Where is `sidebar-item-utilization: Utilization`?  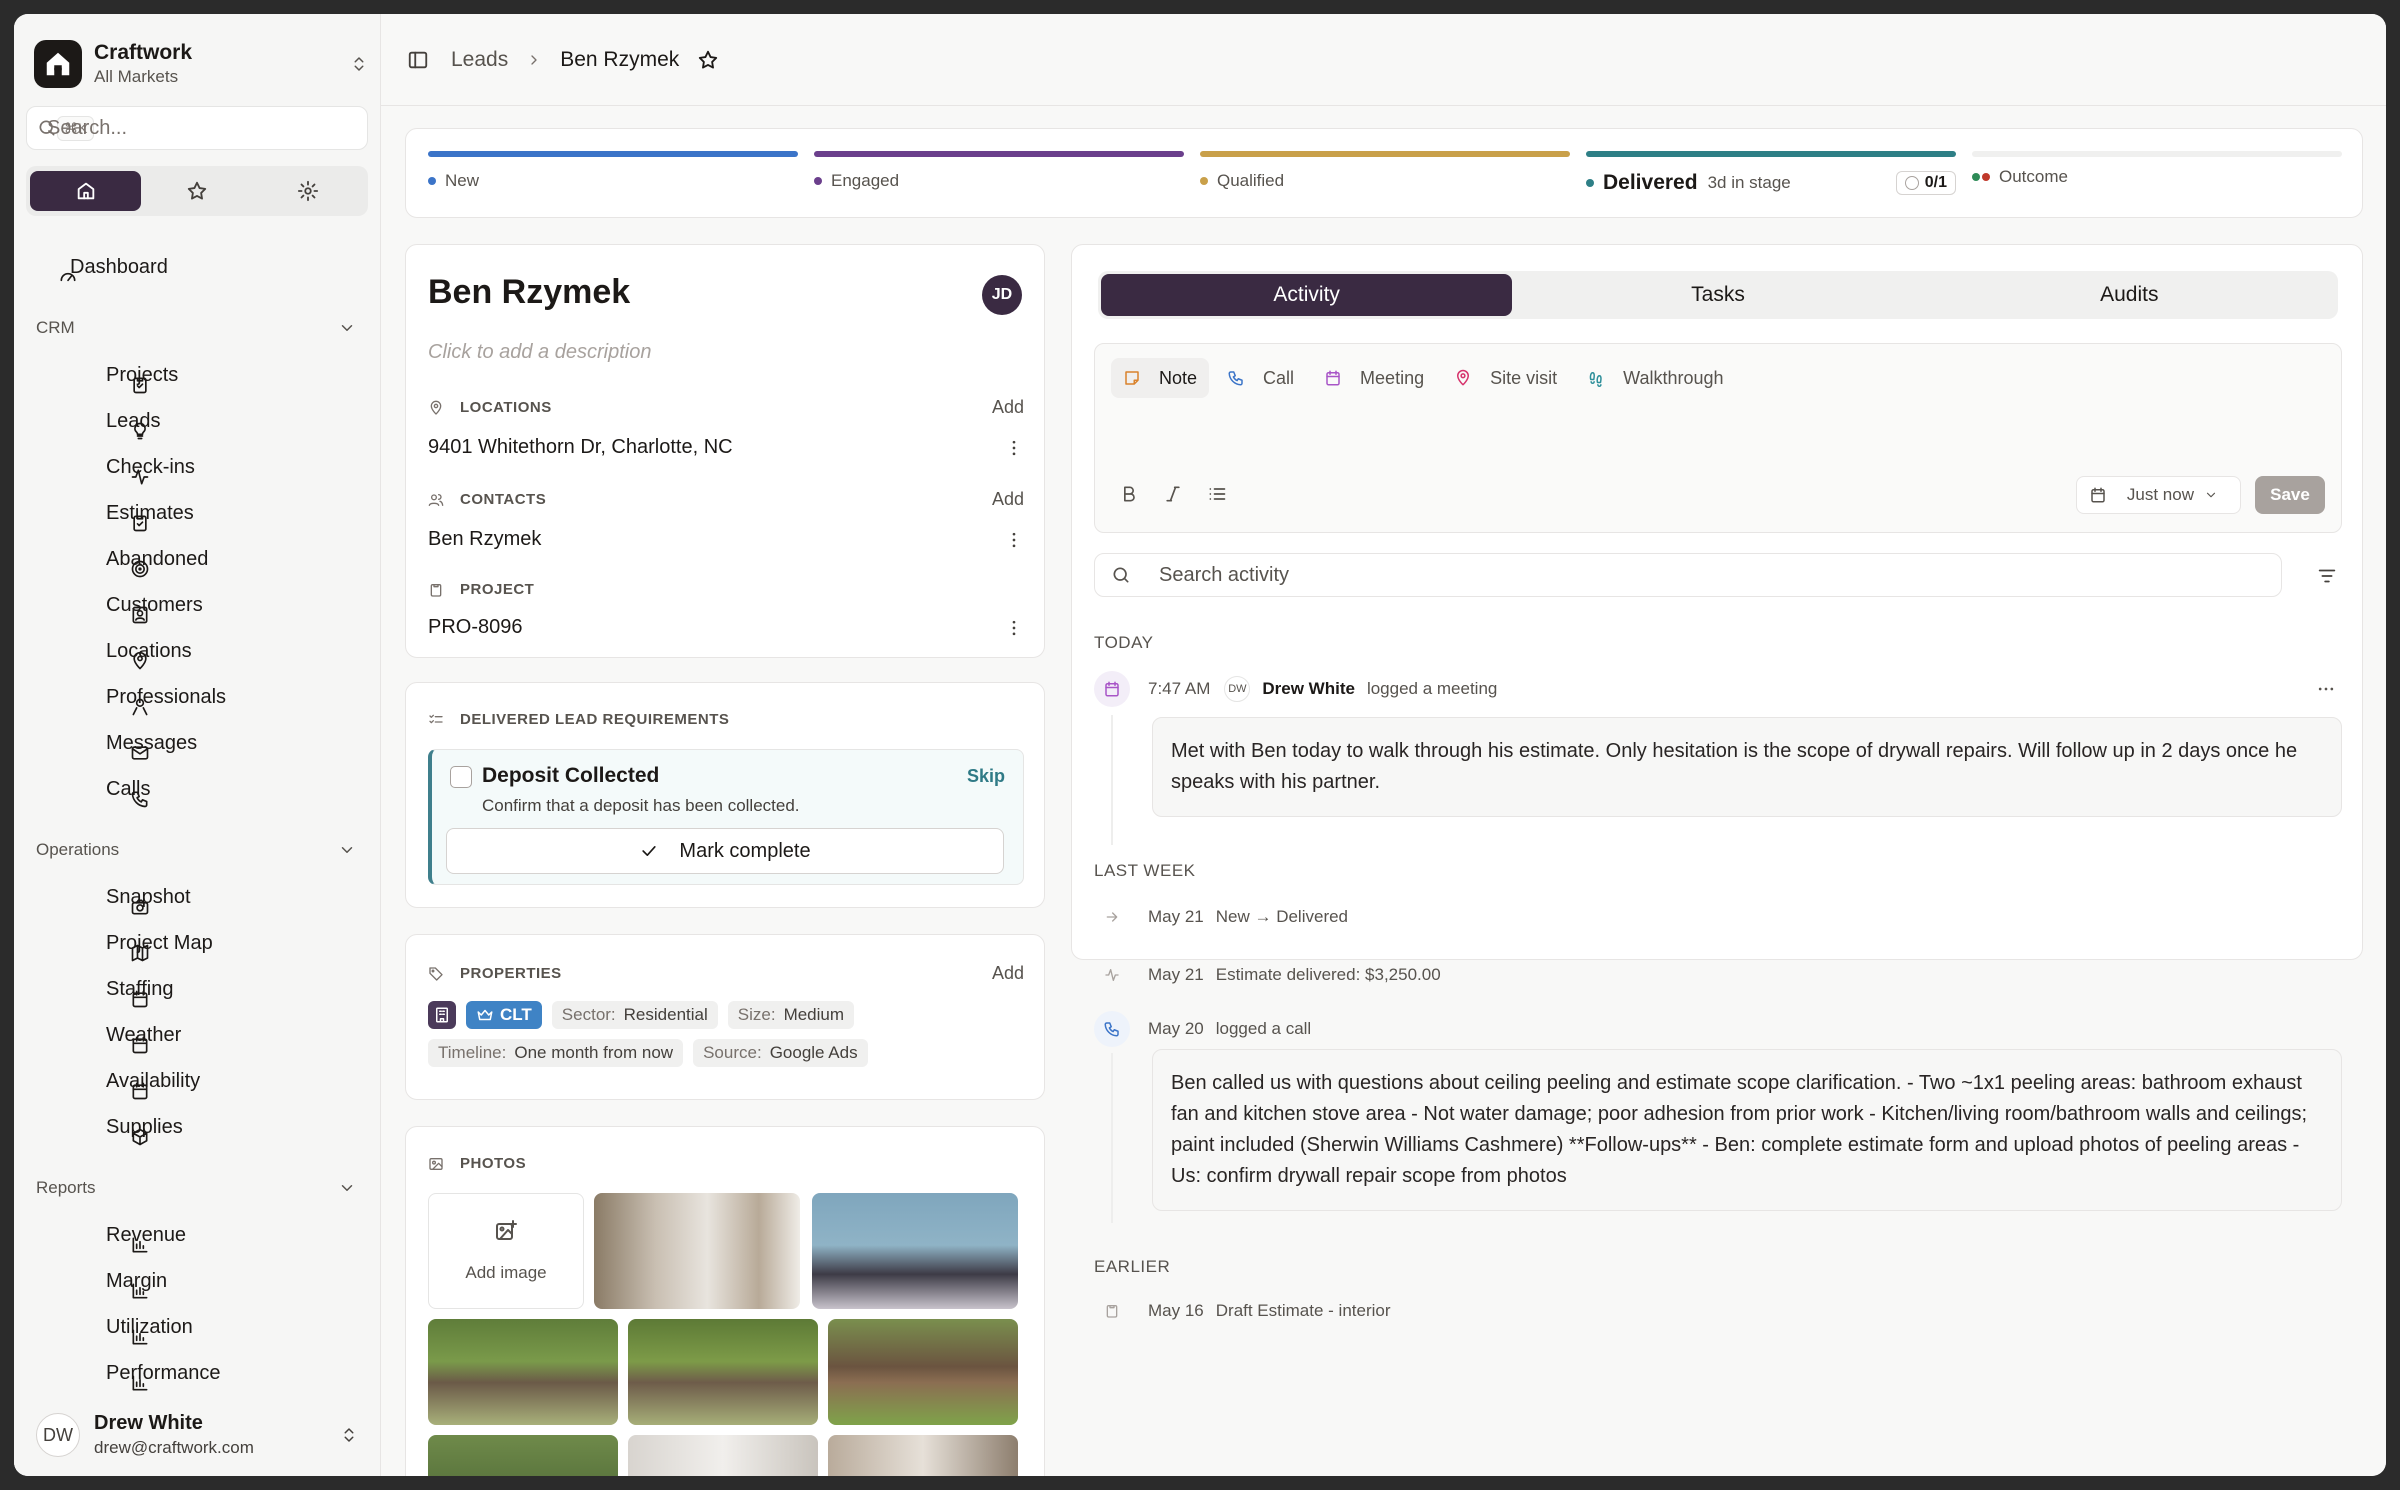 sidebar-item-utilization: Utilization is located at coordinates (197, 1327).